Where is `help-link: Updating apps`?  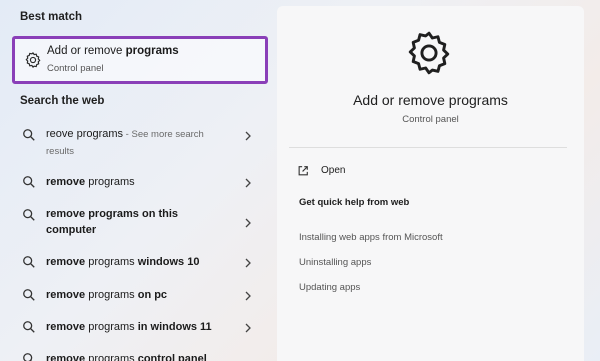
help-link: Updating apps is located at coordinates (329, 287).